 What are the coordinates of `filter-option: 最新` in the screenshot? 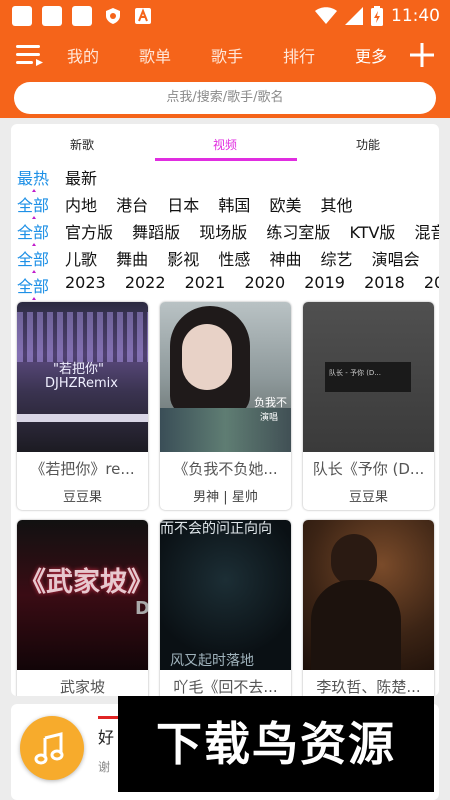 It's located at (81, 178).